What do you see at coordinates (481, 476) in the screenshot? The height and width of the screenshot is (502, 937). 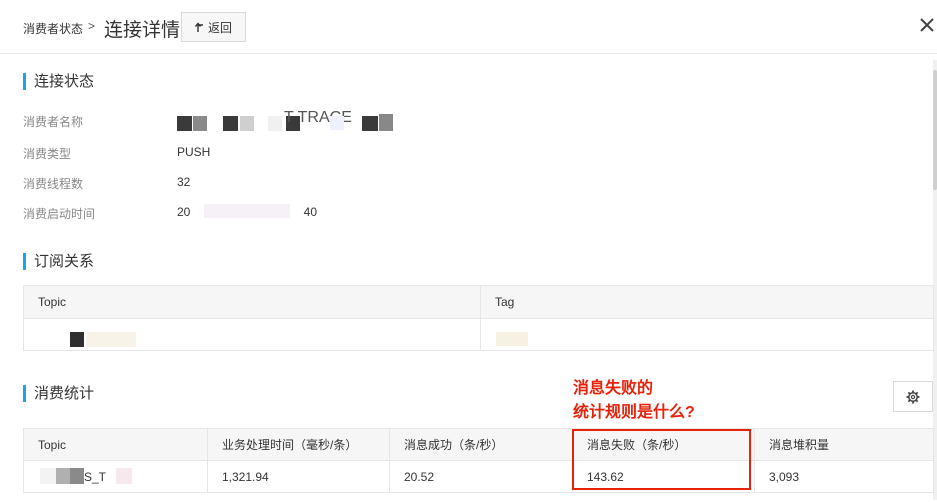 I see `stats-success-cell: 20.52` at bounding box center [481, 476].